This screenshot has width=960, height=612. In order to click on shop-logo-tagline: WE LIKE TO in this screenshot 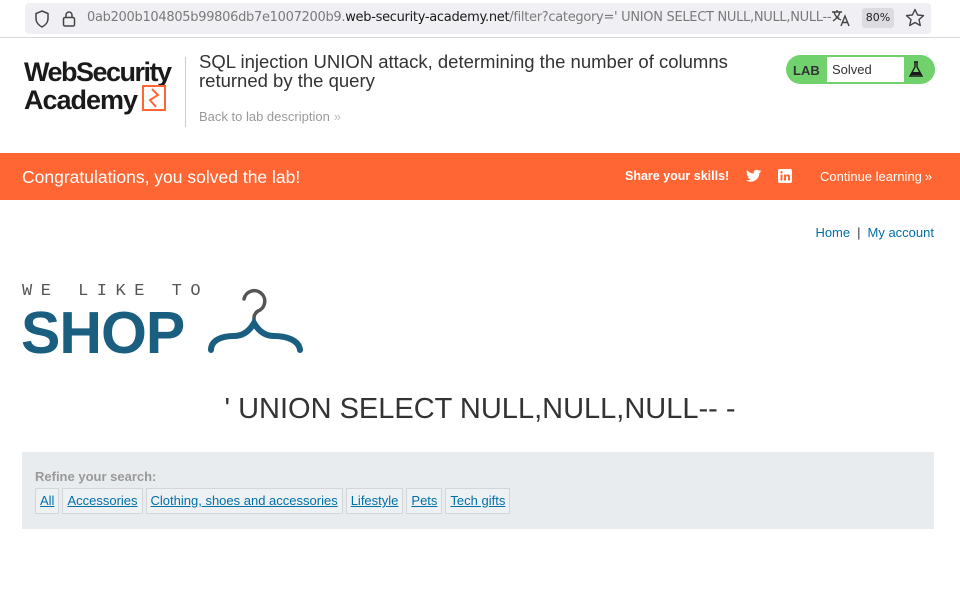, I will do `click(115, 291)`.